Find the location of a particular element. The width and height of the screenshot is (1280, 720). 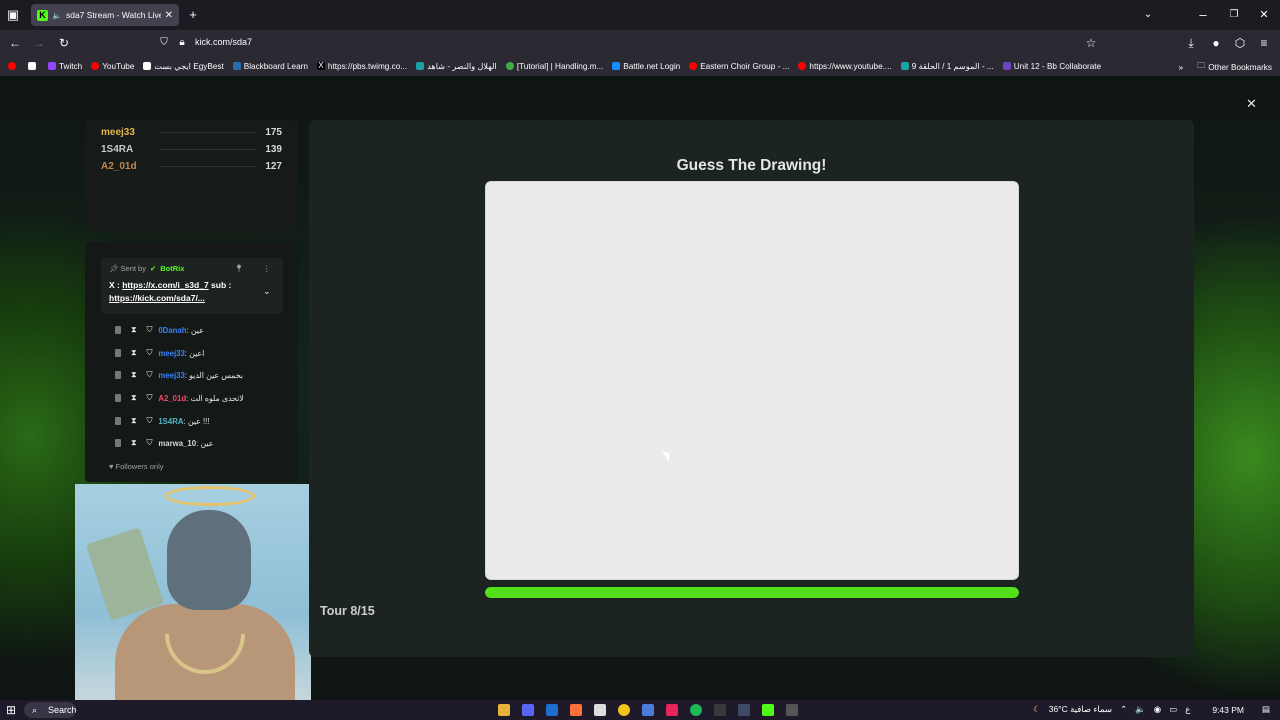

tab-close-icon: ✕ is located at coordinates (169, 15).